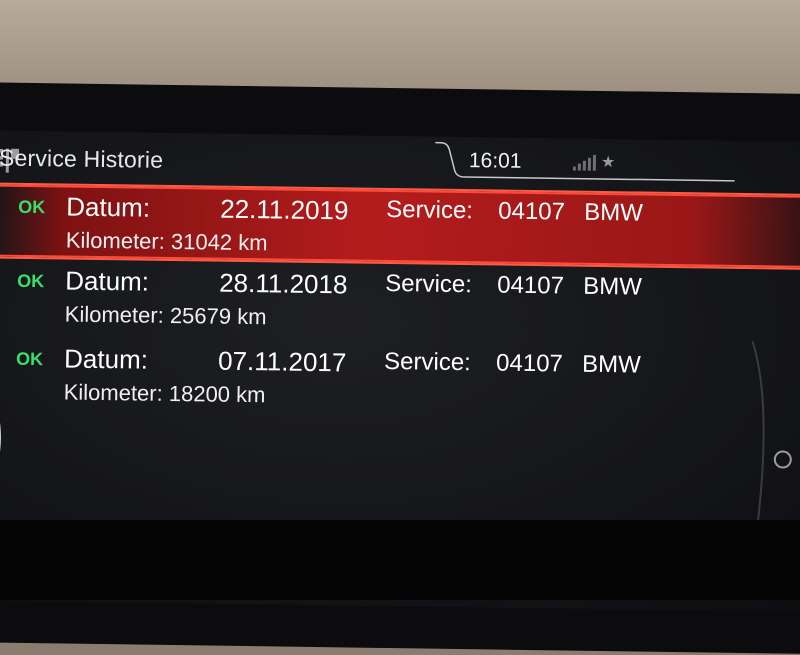 The image size is (800, 655). What do you see at coordinates (164, 393) in the screenshot?
I see `mileage: Kilometer: 18200 km` at bounding box center [164, 393].